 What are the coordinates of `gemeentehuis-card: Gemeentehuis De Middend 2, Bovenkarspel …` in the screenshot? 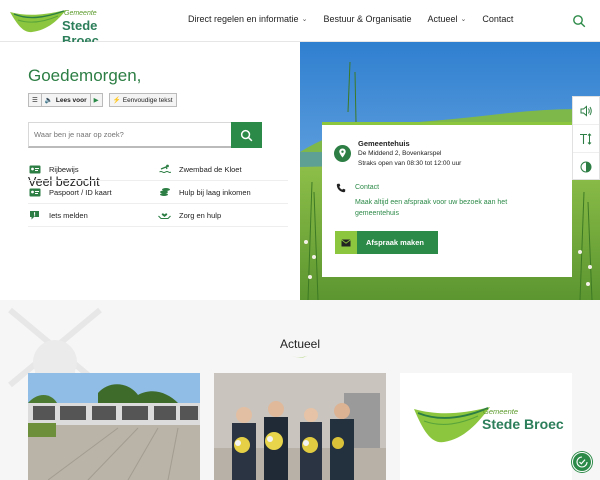 It's located at (447, 199).